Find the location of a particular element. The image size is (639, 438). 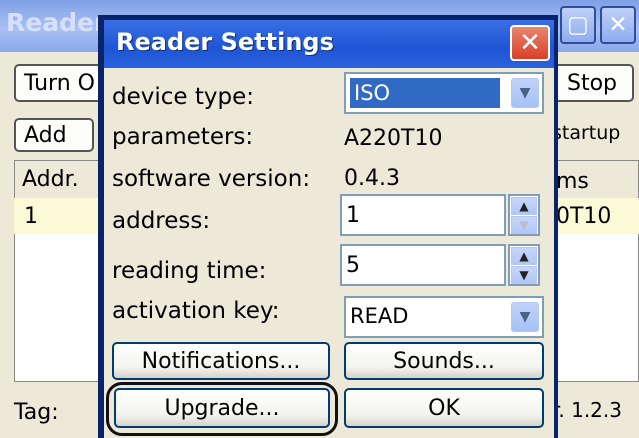

activation-key-select: READ ▼ is located at coordinates (444, 317).